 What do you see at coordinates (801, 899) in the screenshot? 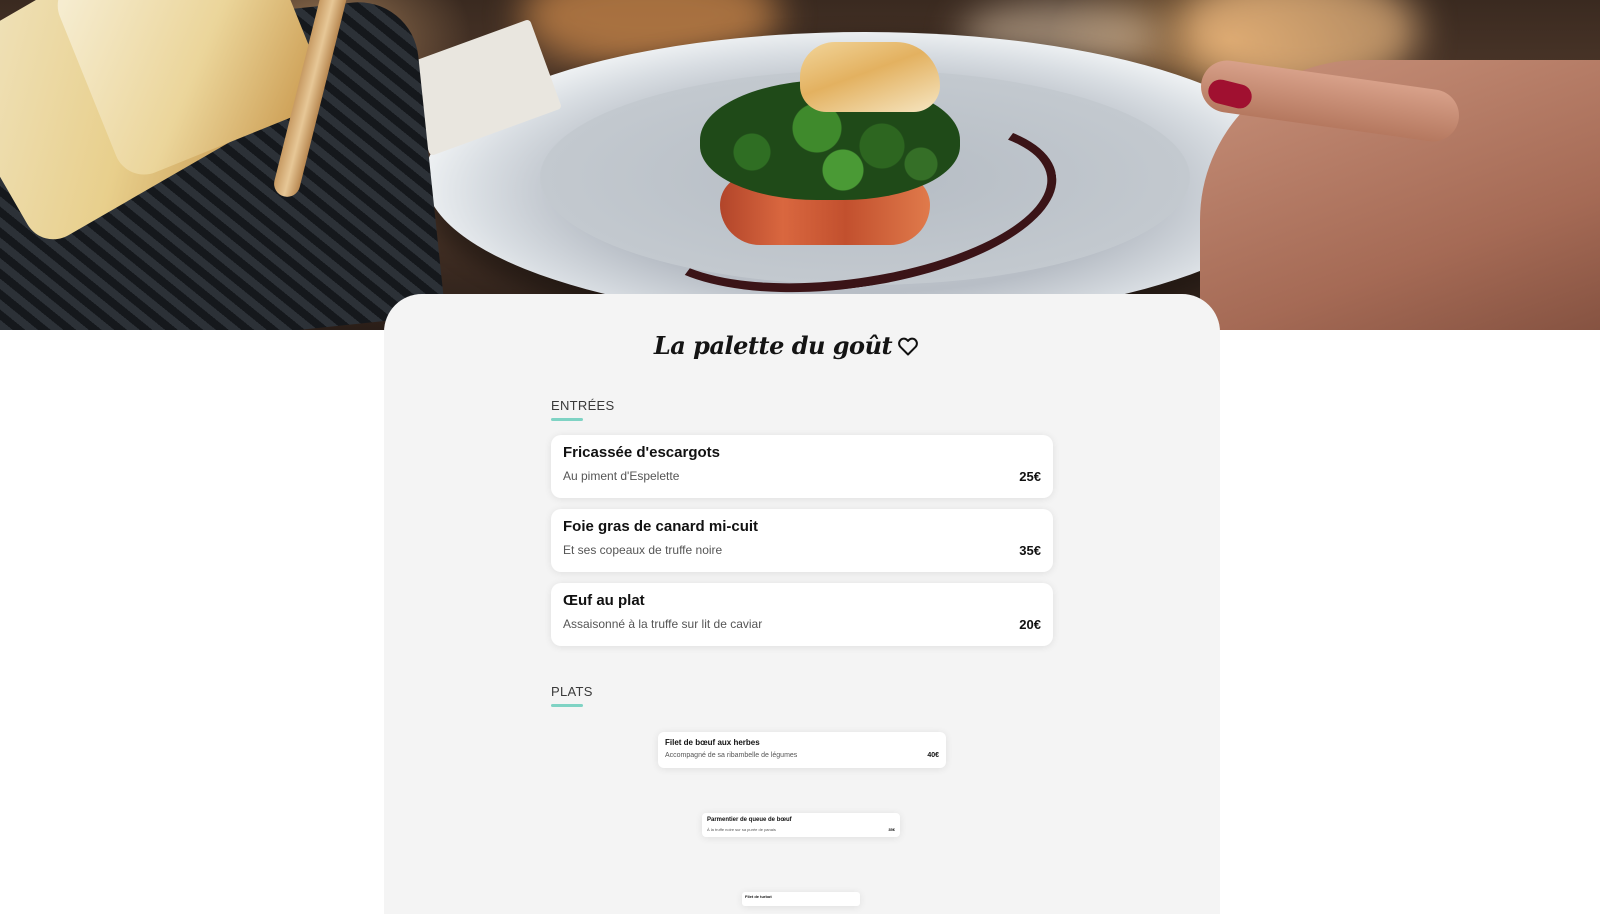
I see `menu-item-card: Filet de turbot` at bounding box center [801, 899].